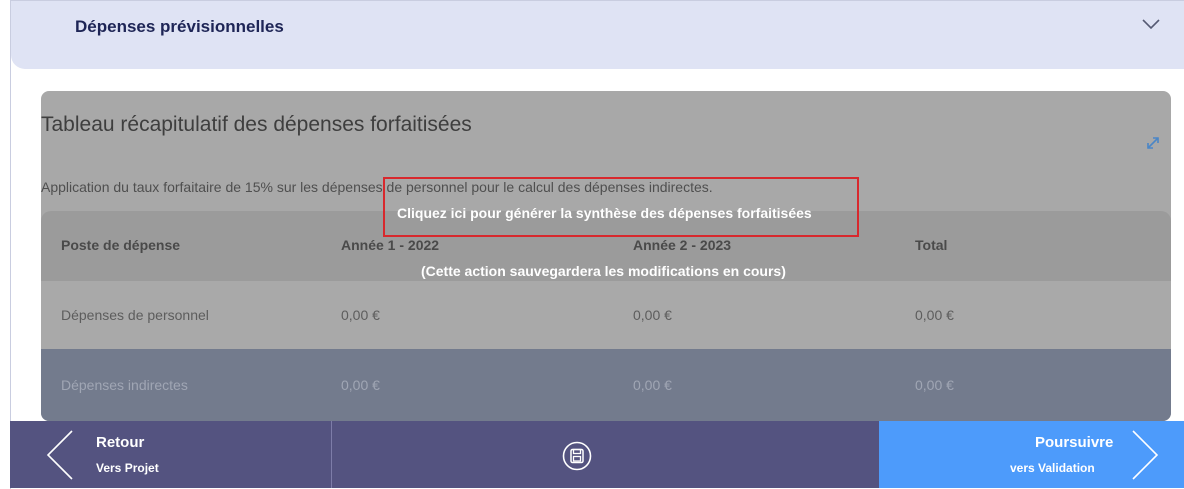 This screenshot has height=489, width=1184. Describe the element at coordinates (597, 35) in the screenshot. I see `section-header: Dépenses prévisionnelles` at that location.